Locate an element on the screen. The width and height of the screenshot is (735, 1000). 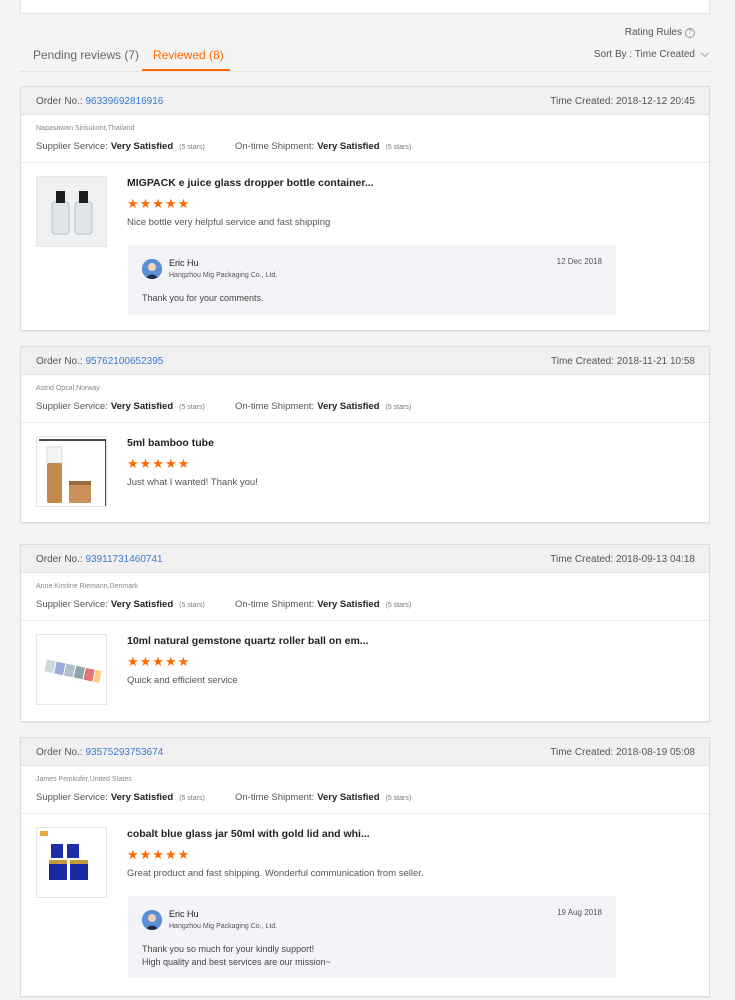
tab-reviewed: Reviewed (8) is located at coordinates (188, 55).